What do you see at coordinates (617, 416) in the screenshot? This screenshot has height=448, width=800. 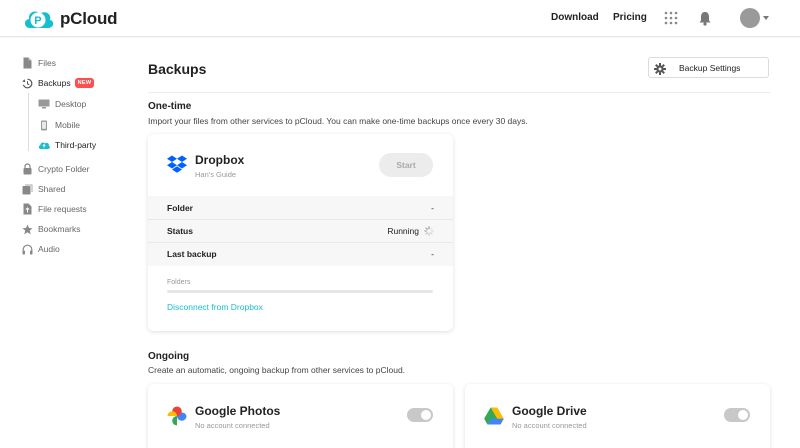 I see `google-drive-card: Google Drive No account connected` at bounding box center [617, 416].